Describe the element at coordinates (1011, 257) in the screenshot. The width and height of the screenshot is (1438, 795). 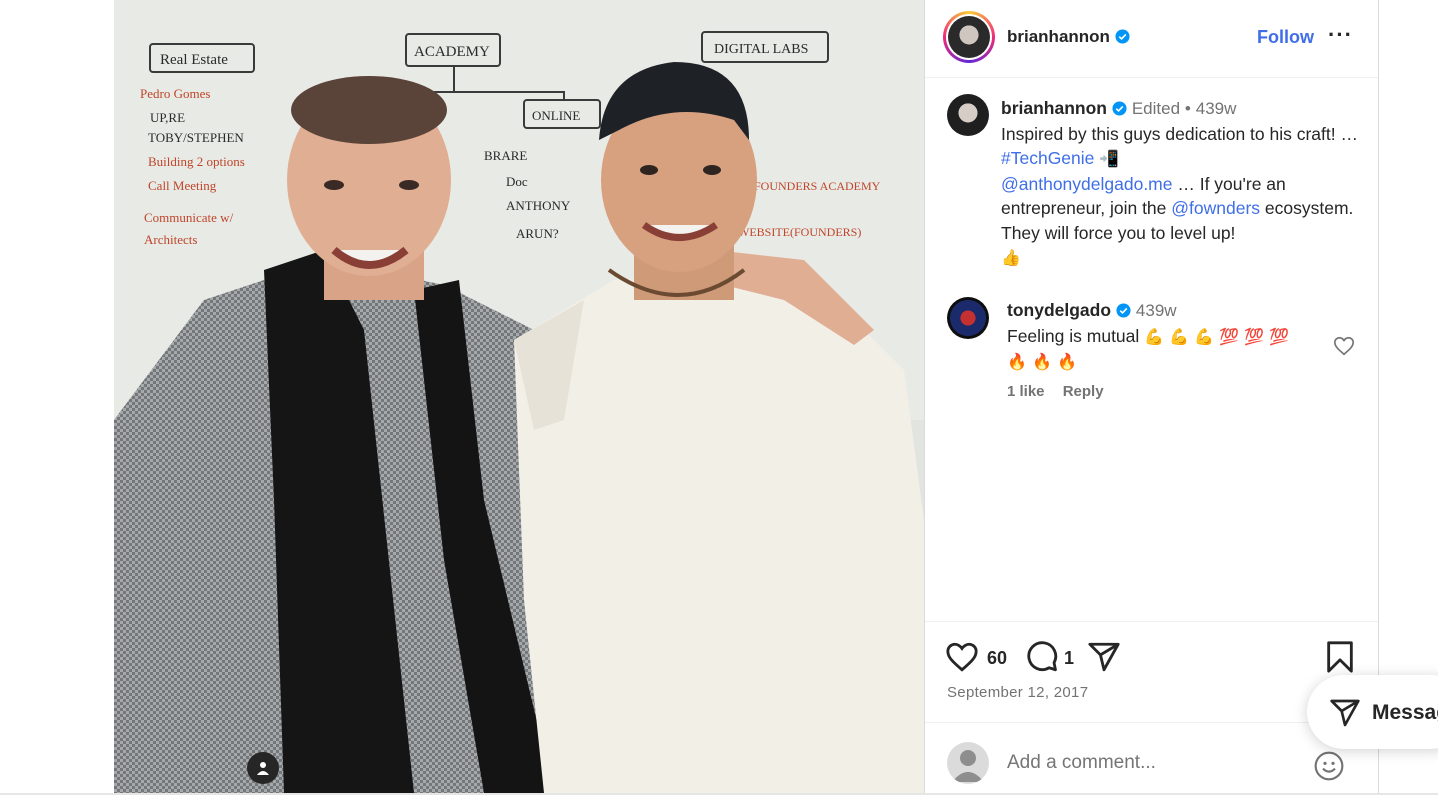
I see `emoji: 👍` at that location.